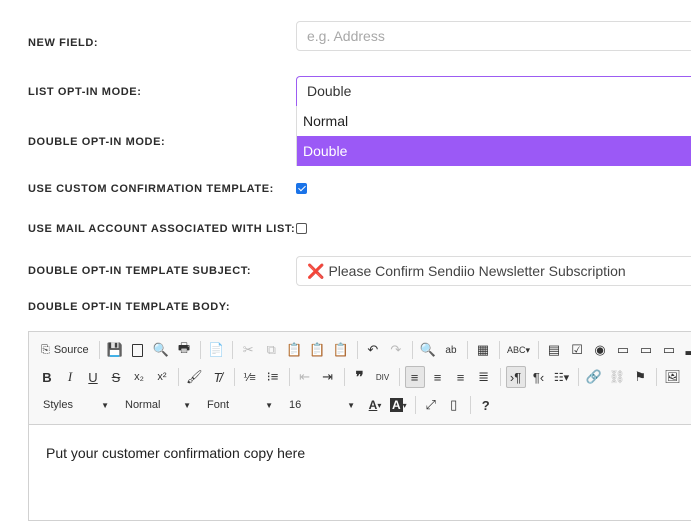  I want to click on new-field-input: e.g. Address, so click(493, 36).